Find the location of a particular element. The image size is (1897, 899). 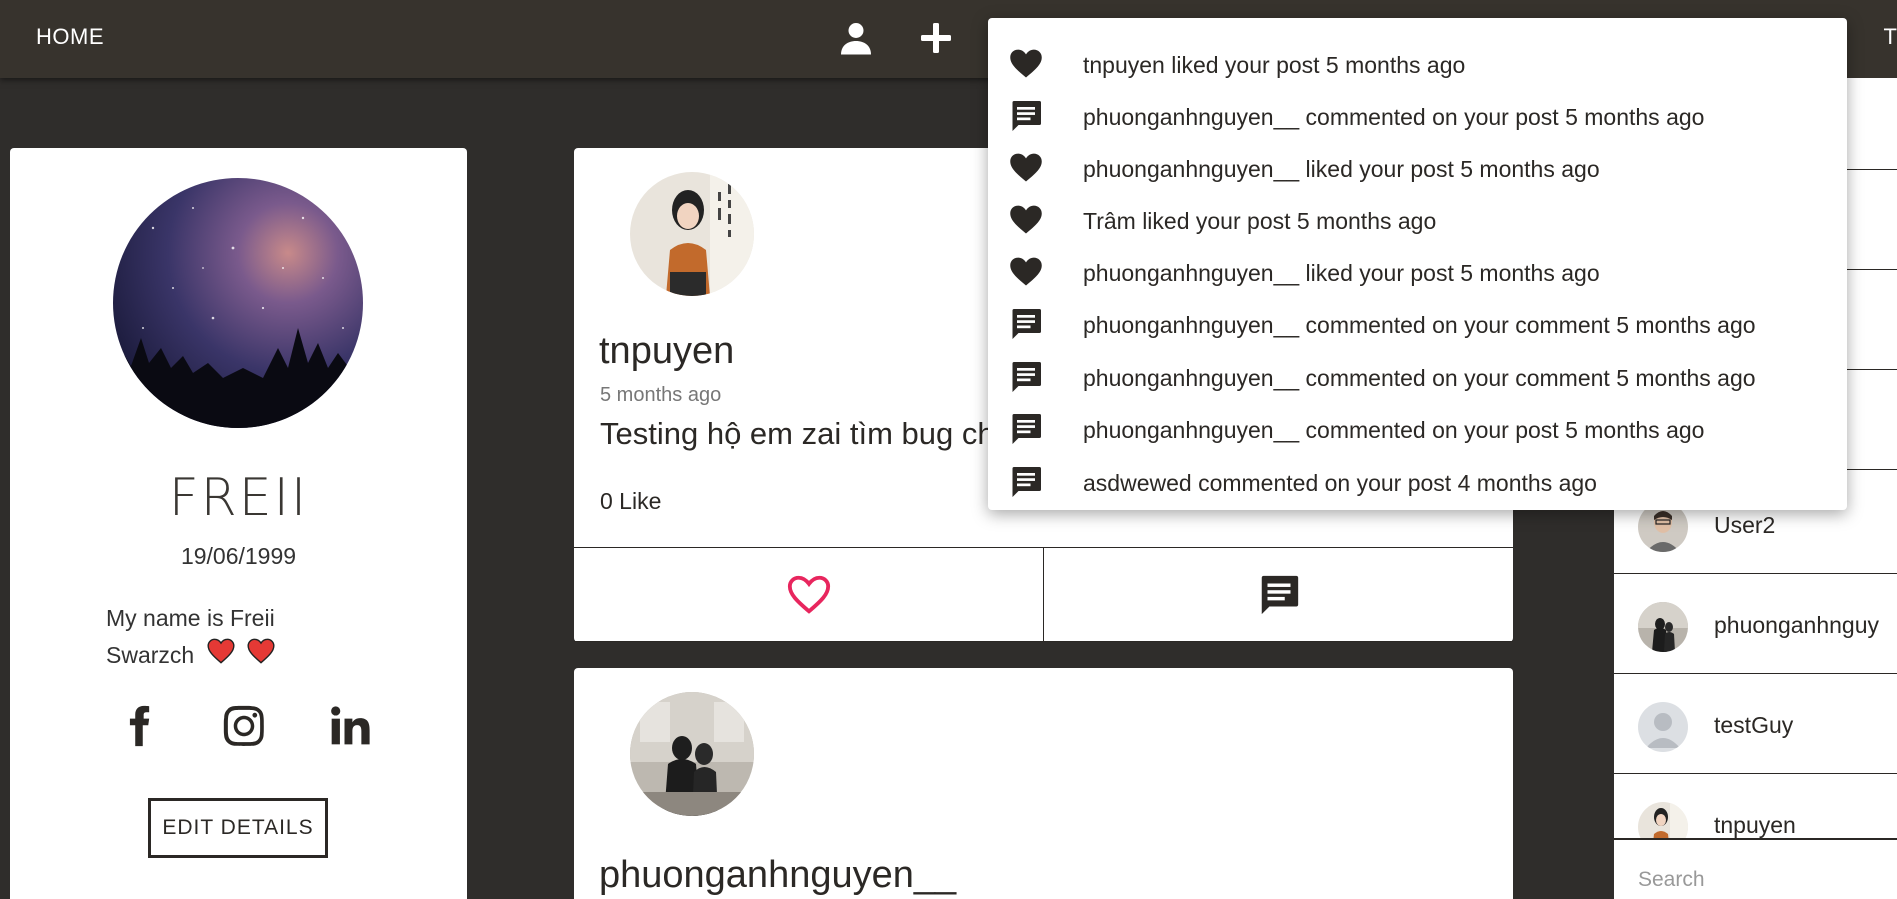

notification-text: tnpuyen liked your post 5 months ago is located at coordinates (1274, 65).